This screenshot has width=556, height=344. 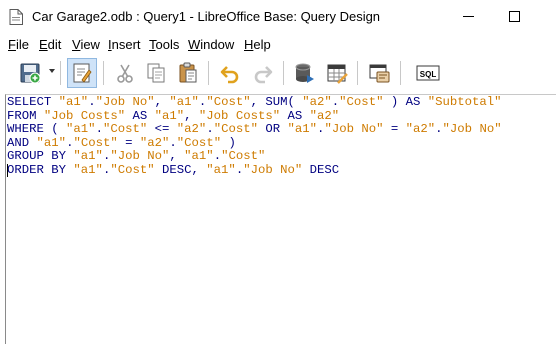 What do you see at coordinates (86, 44) in the screenshot?
I see `menu-view: View` at bounding box center [86, 44].